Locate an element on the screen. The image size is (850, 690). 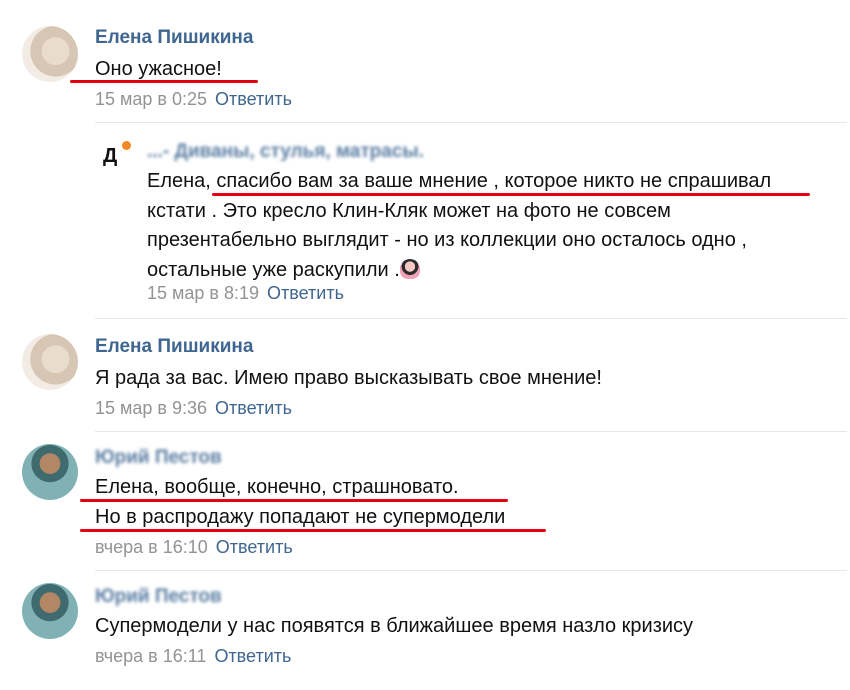
comment-meta: 15 мар в 0:25 Ответить is located at coordinates (193, 99).